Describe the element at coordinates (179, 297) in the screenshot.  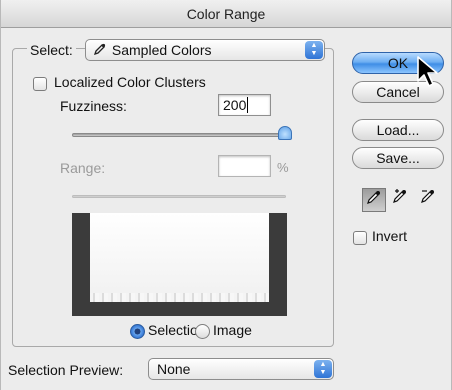
I see `preview-torn-edge` at that location.